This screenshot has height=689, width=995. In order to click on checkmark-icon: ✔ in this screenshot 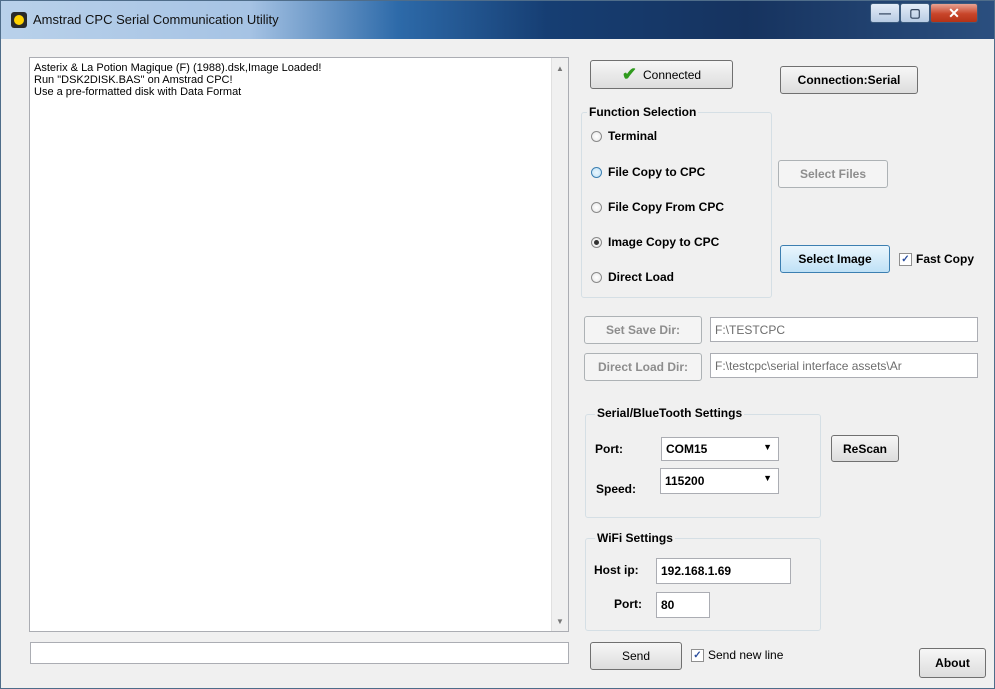, I will do `click(629, 74)`.